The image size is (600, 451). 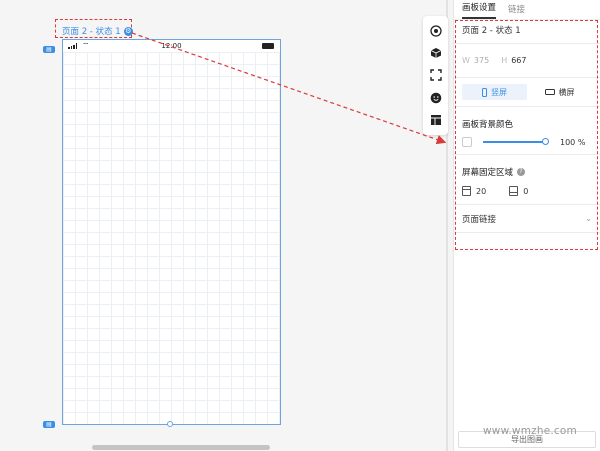 I want to click on bg-opacity-number: 100, so click(x=568, y=142).